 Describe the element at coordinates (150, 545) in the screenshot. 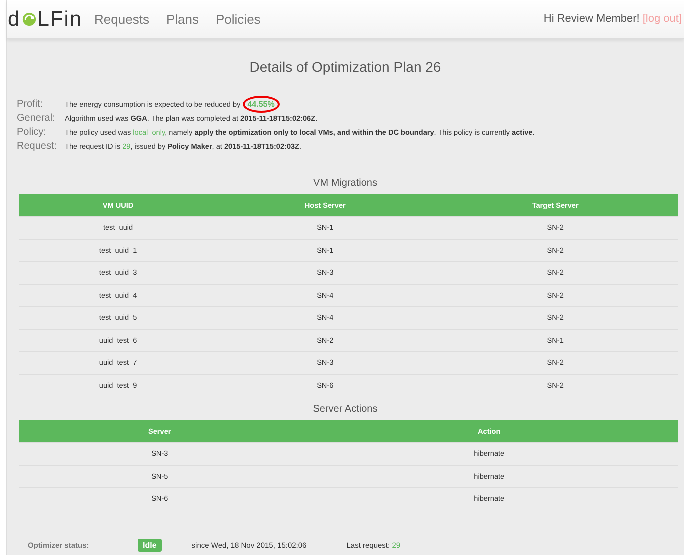

I see `status-badge: Idle` at that location.